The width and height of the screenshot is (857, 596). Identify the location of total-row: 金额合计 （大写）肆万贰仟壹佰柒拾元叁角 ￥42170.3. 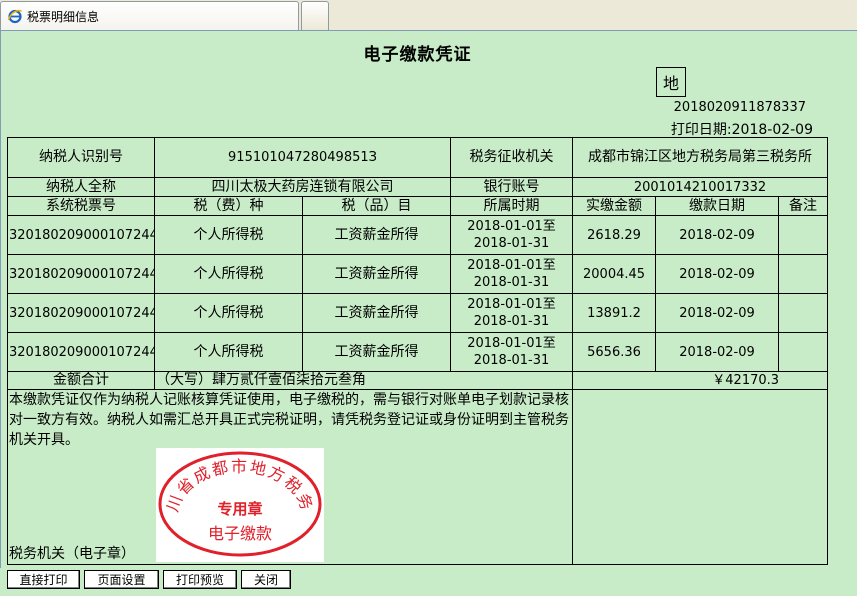
(418, 380).